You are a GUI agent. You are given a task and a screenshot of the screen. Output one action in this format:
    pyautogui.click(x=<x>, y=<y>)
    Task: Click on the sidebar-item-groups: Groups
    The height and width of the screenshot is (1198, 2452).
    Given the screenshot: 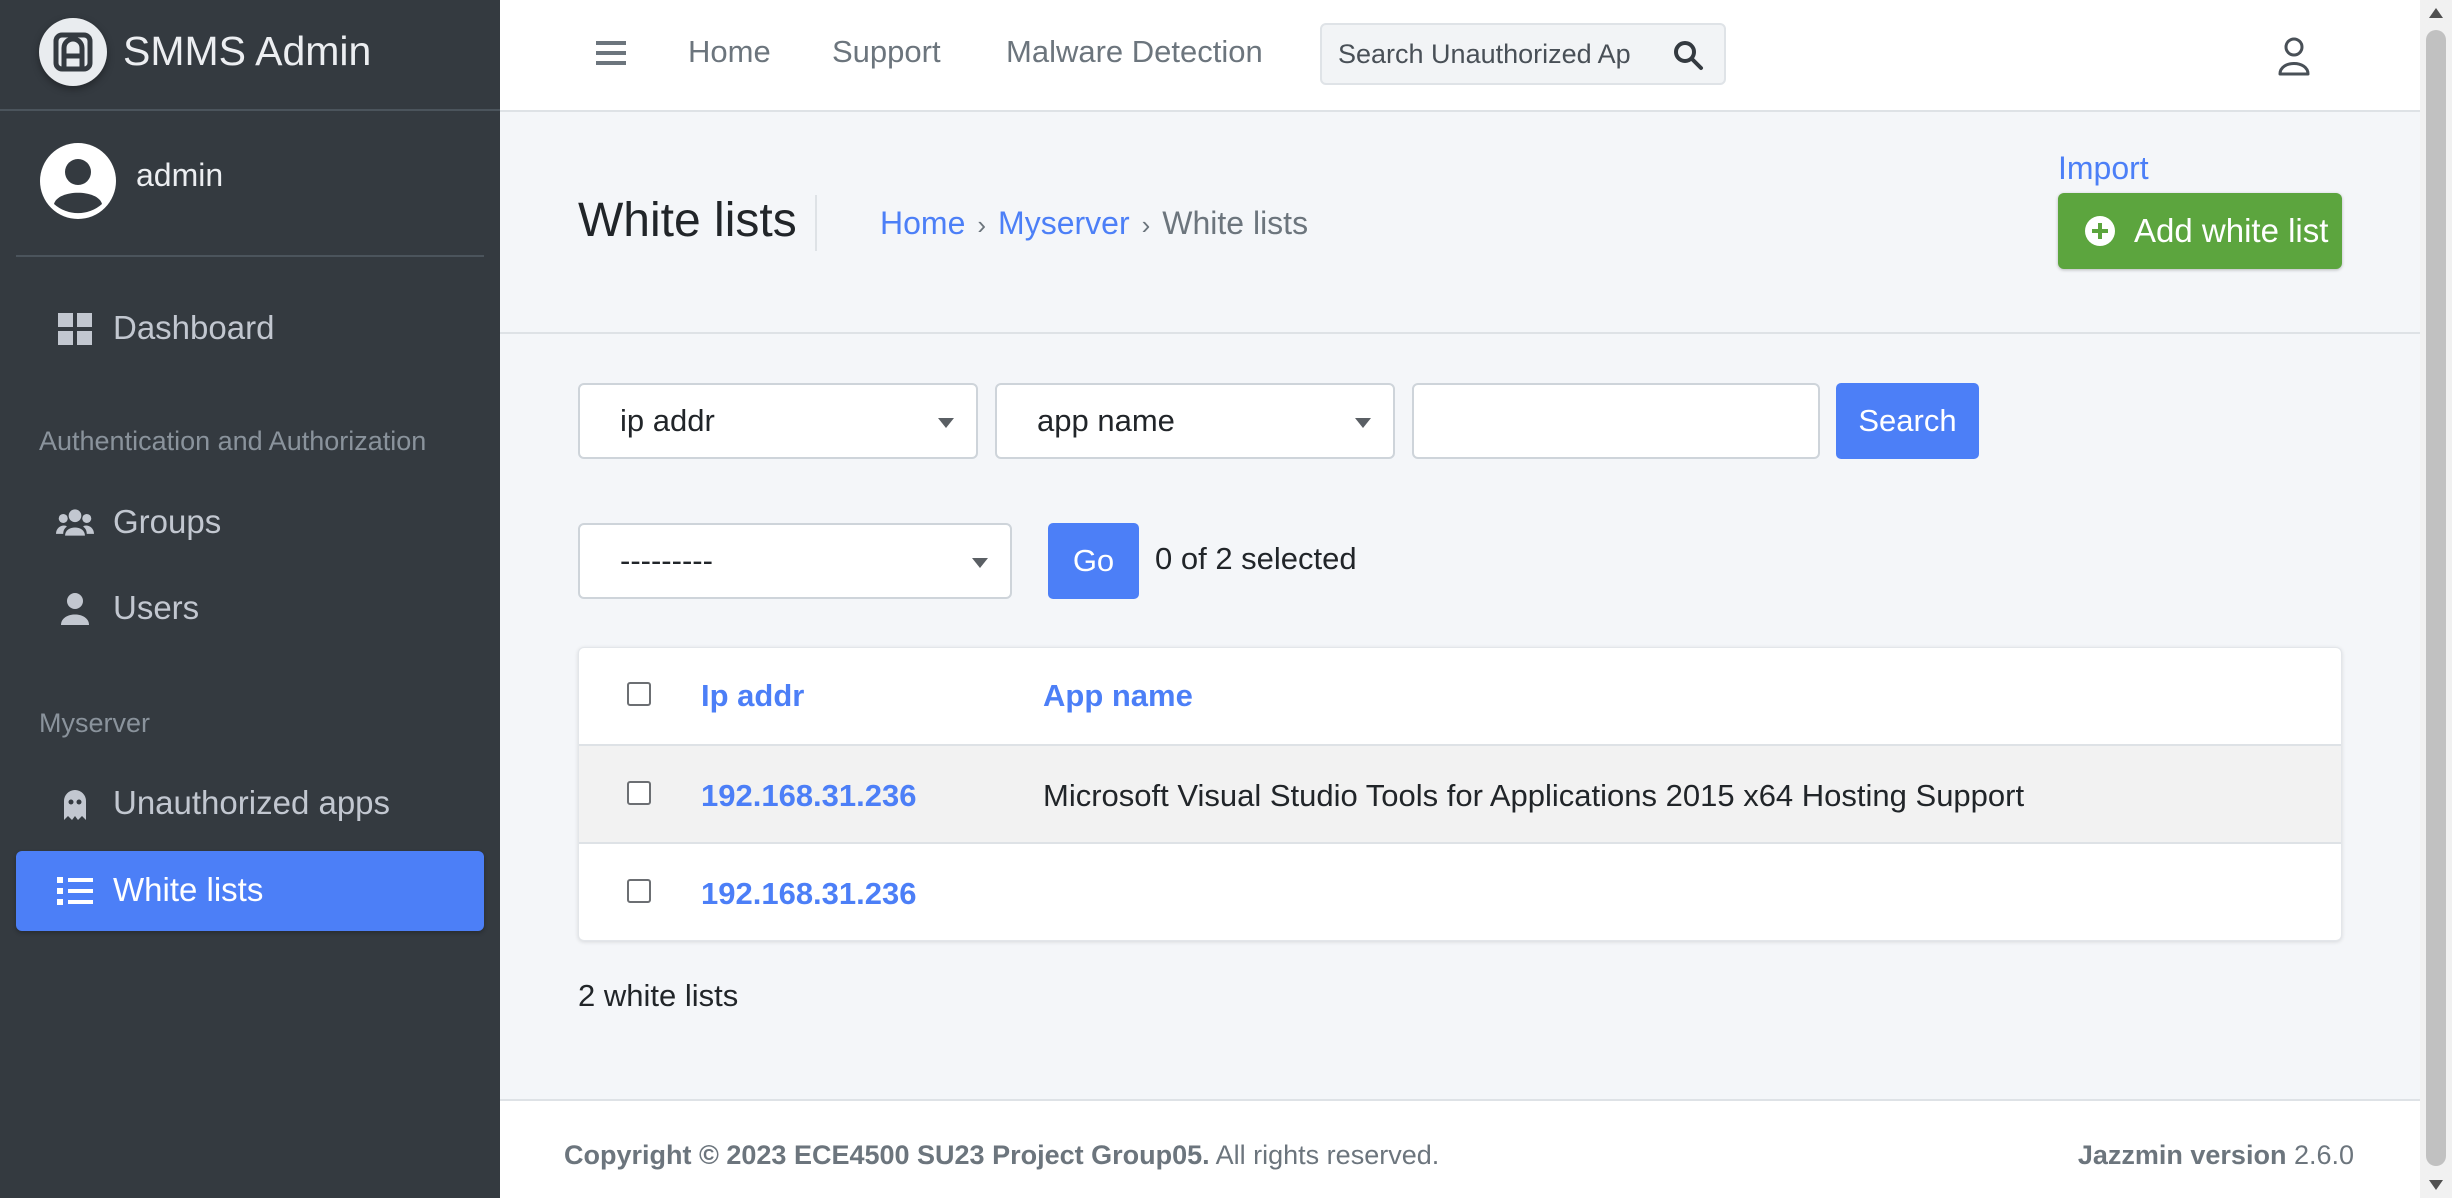 What is the action you would take?
    pyautogui.click(x=250, y=523)
    